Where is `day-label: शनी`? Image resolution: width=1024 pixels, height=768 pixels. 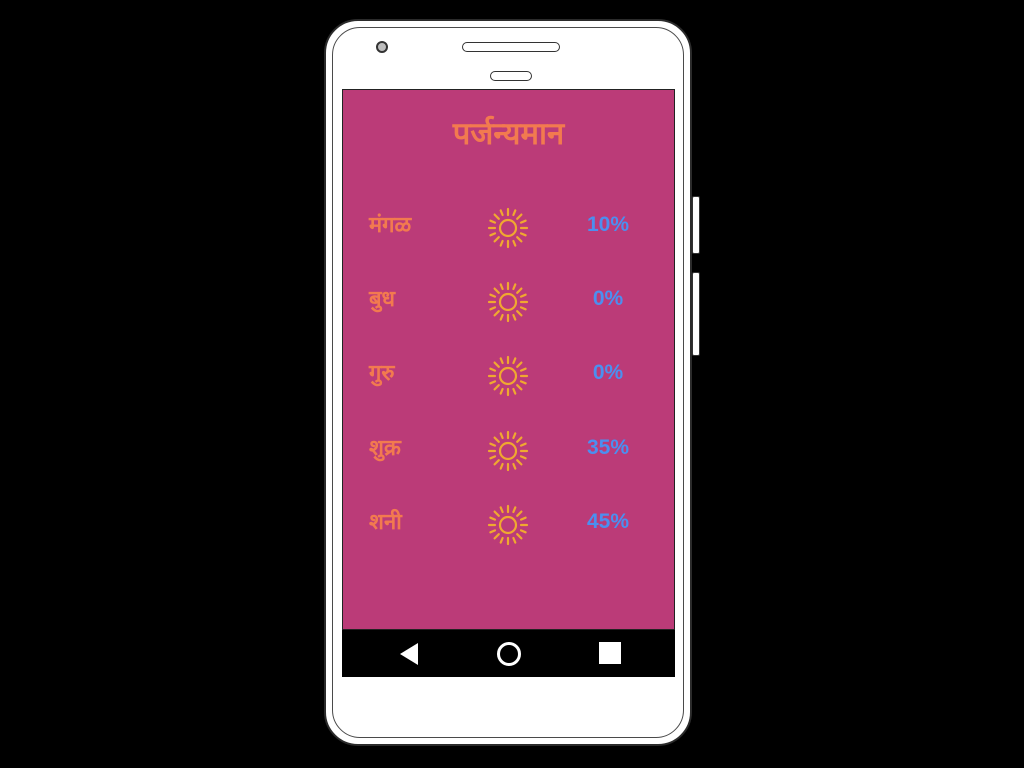 day-label: शनी is located at coordinates (385, 522).